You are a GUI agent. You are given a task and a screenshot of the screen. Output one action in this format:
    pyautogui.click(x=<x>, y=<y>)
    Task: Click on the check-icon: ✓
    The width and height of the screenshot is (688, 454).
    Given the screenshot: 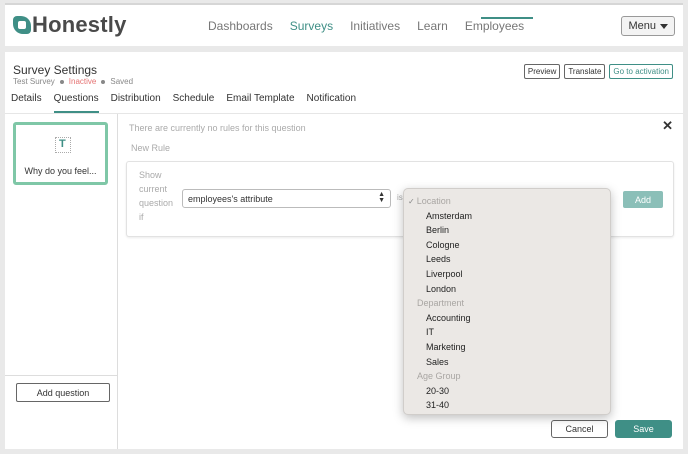 What is the action you would take?
    pyautogui.click(x=411, y=201)
    